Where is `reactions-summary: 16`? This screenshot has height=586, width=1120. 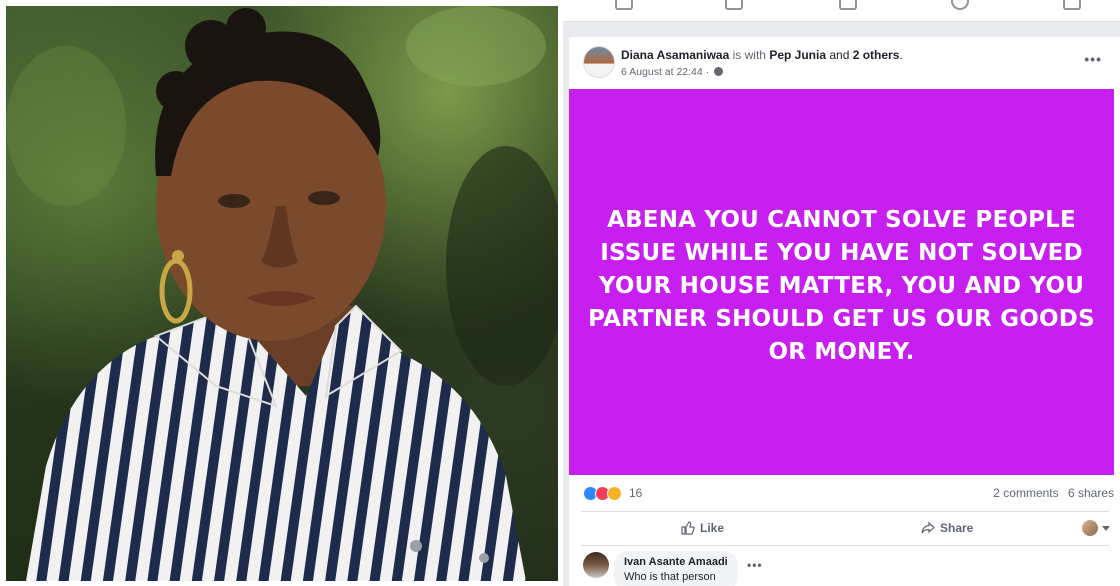 reactions-summary: 16 is located at coordinates (612, 493).